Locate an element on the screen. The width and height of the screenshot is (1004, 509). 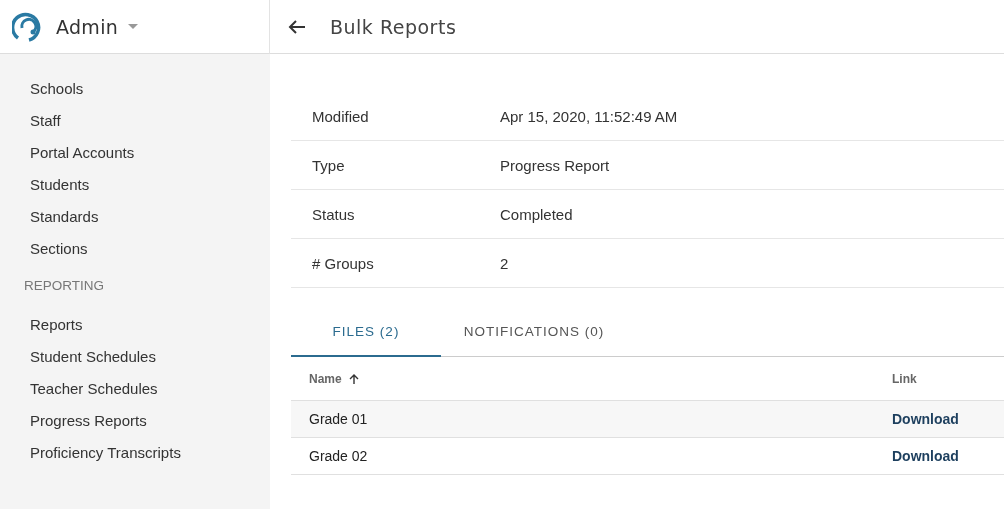
page-title: Bulk Reports is located at coordinates (393, 26).